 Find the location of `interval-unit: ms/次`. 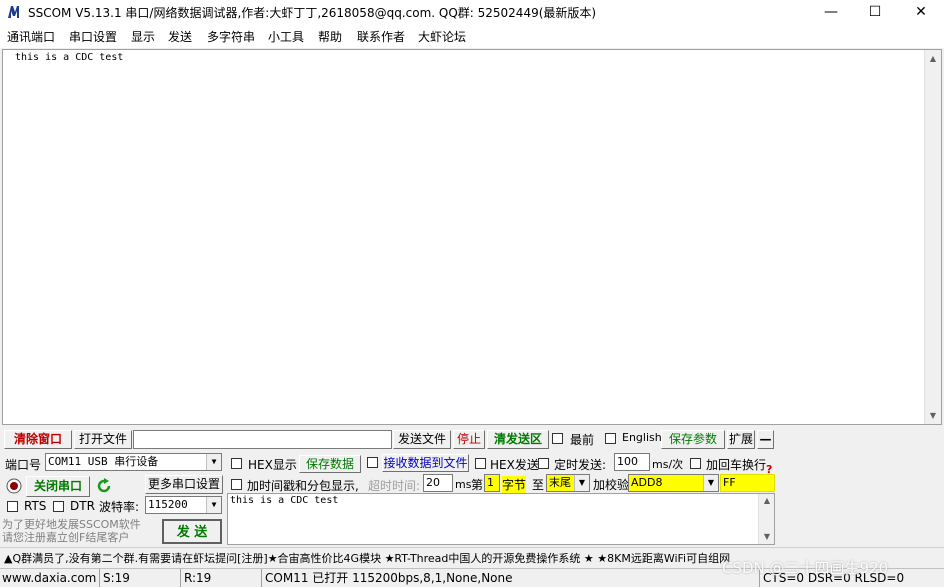

interval-unit: ms/次 is located at coordinates (668, 464).